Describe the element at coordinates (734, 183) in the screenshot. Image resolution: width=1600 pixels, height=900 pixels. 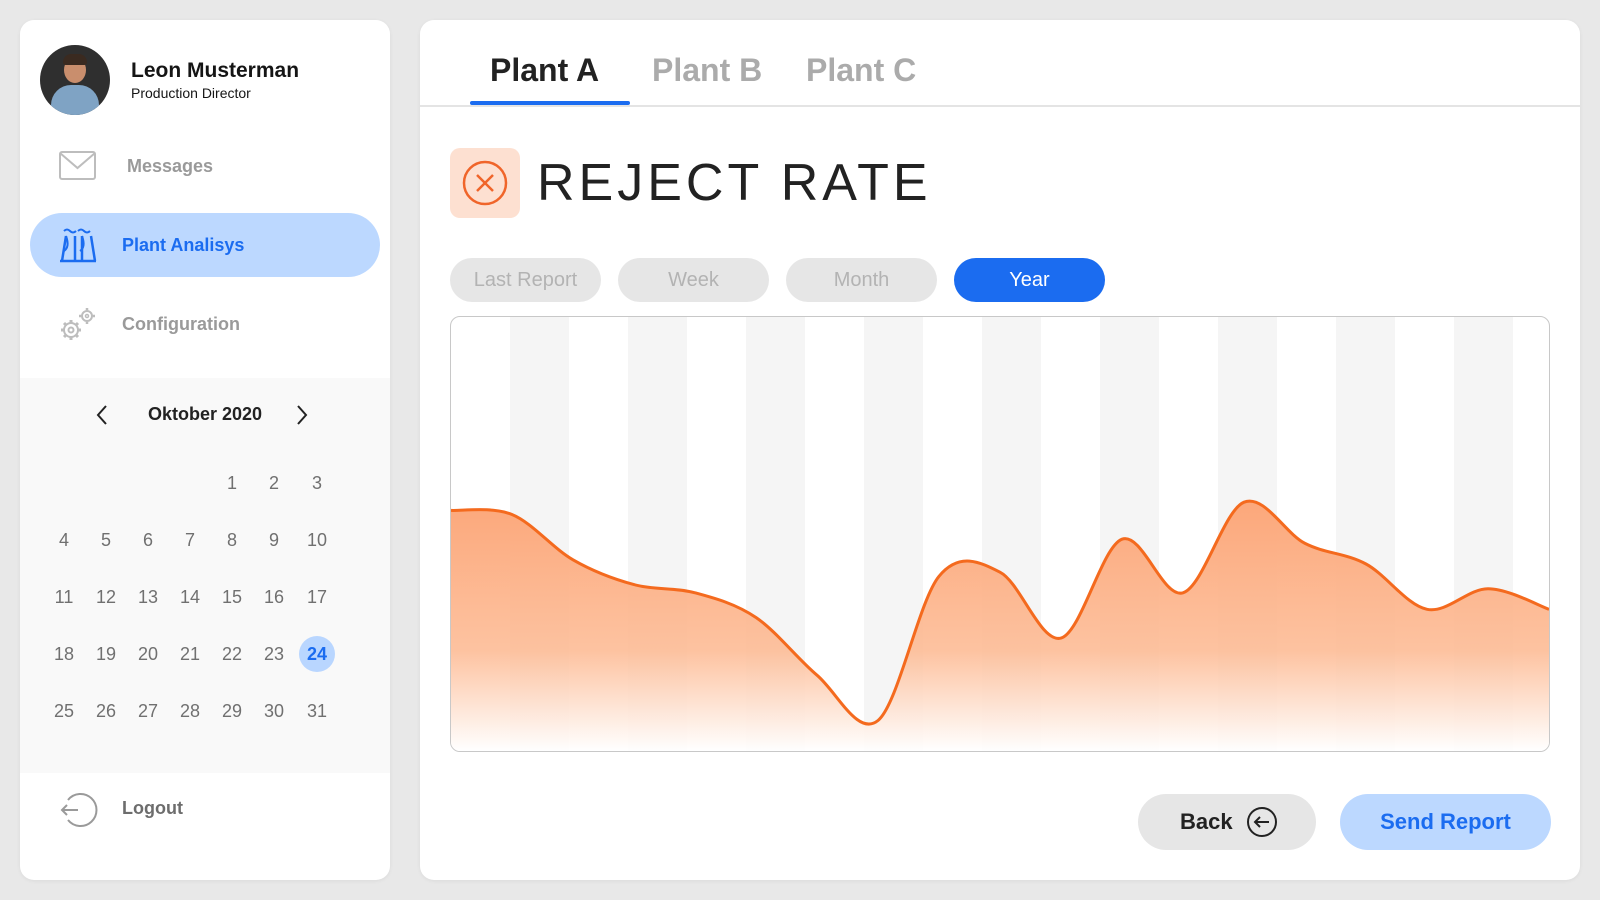
I see `page-title: REJECT RATE` at that location.